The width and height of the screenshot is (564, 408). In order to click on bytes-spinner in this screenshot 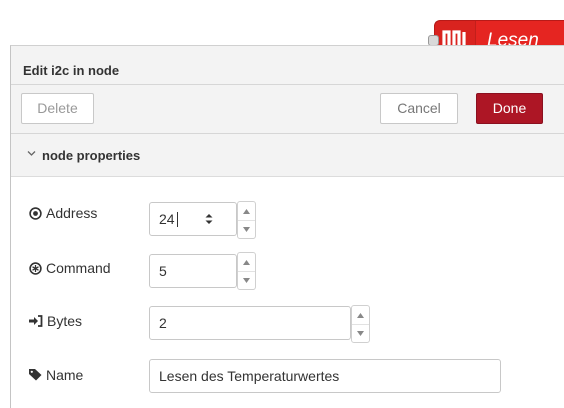, I will do `click(360, 324)`.